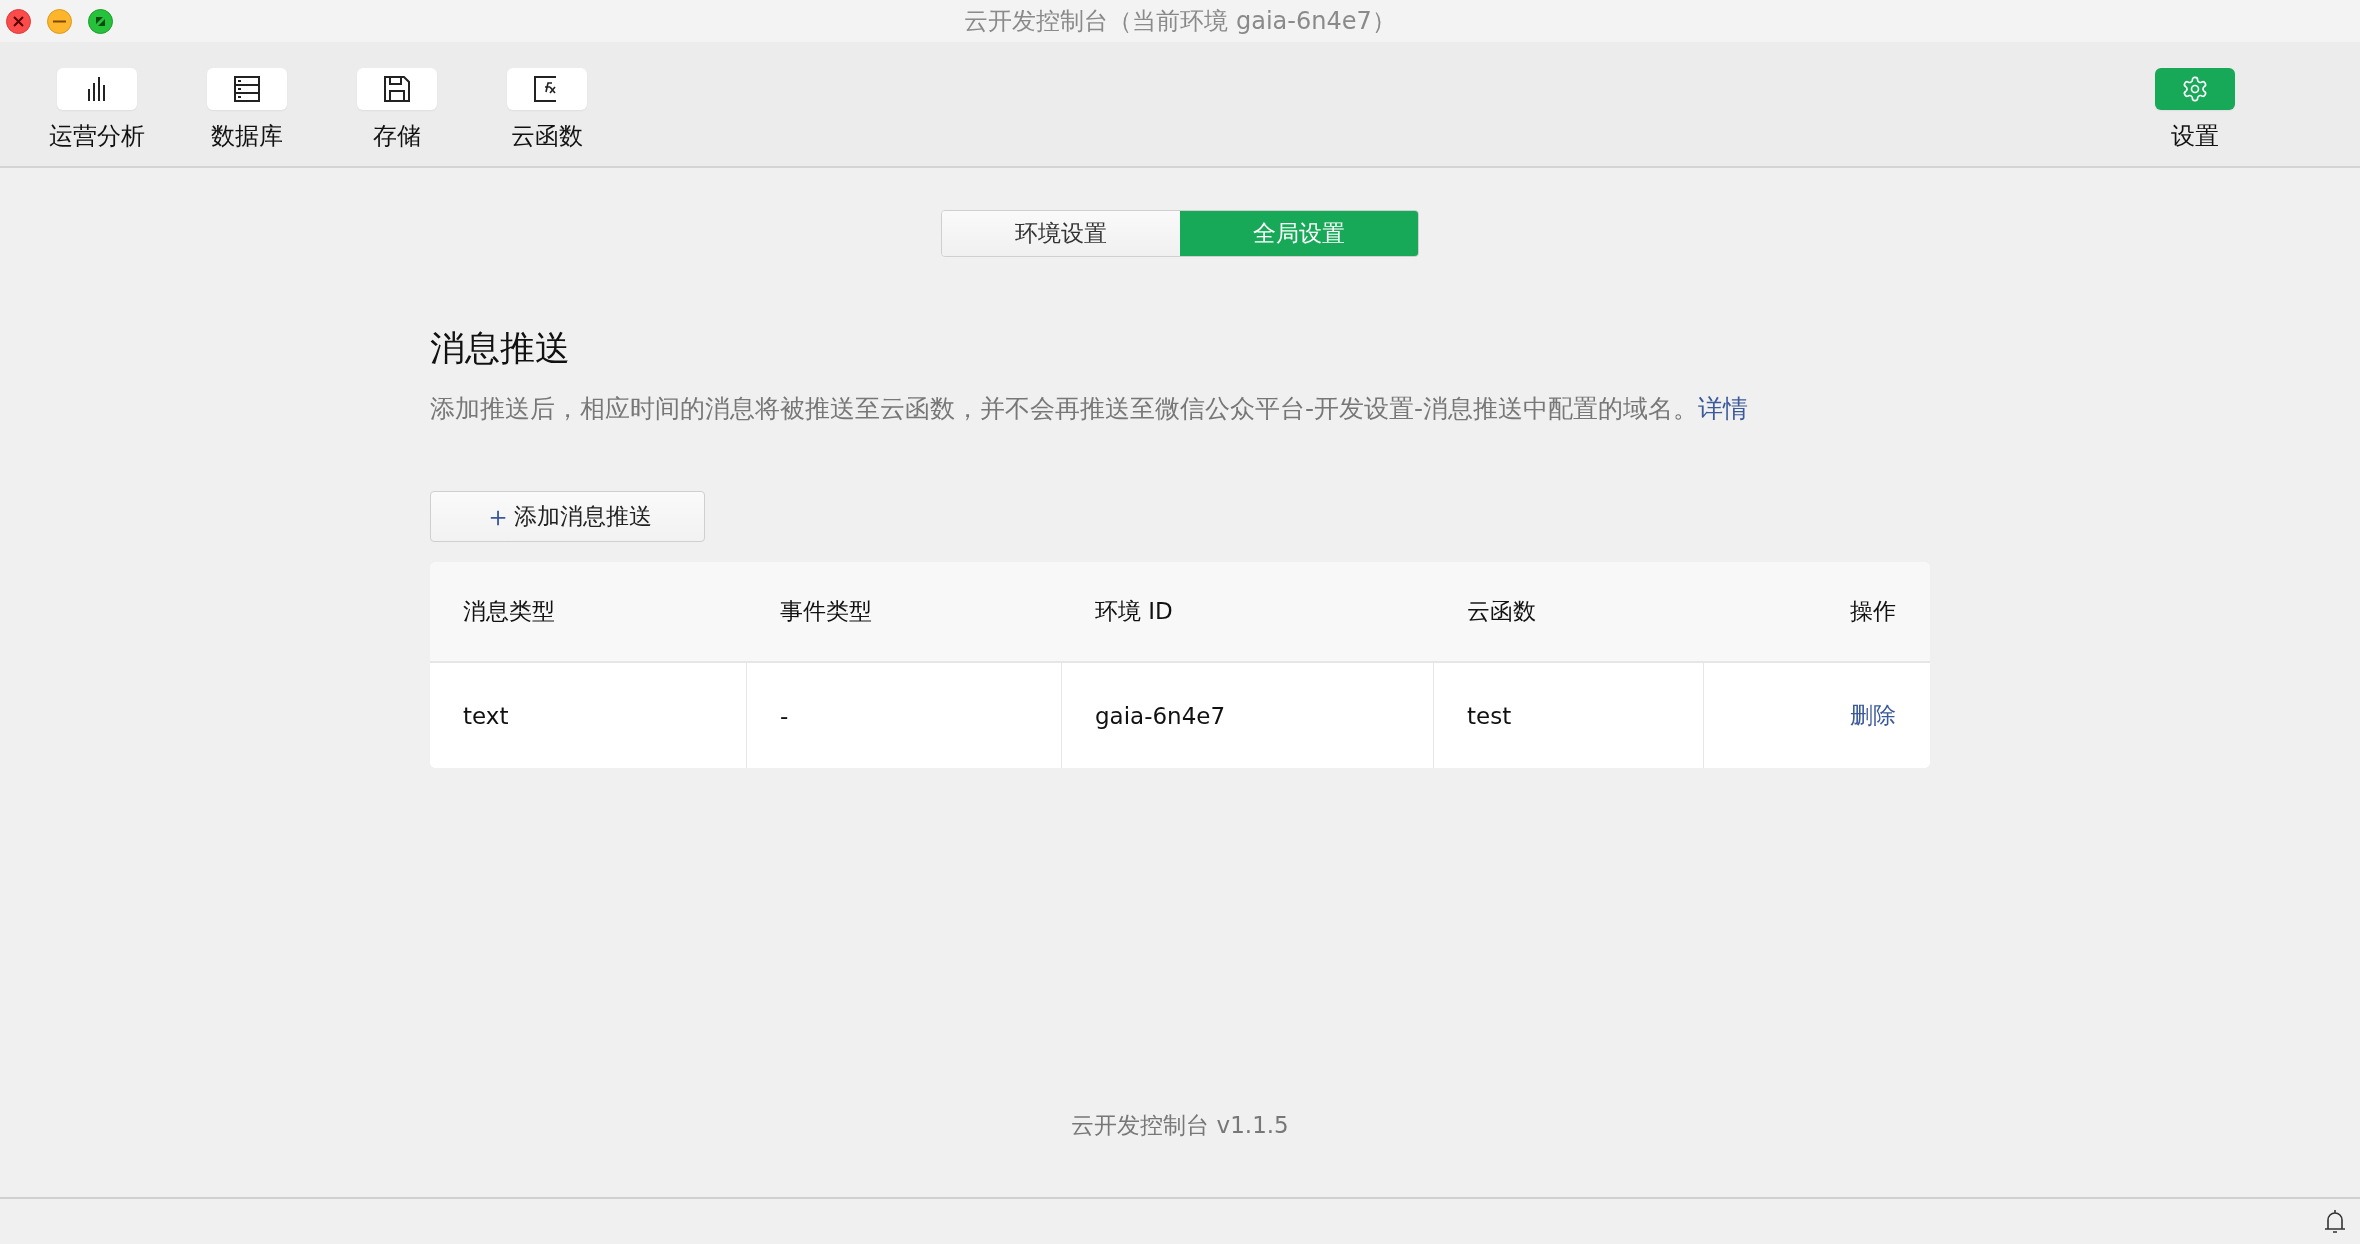  I want to click on delete-link: 删除, so click(1873, 715).